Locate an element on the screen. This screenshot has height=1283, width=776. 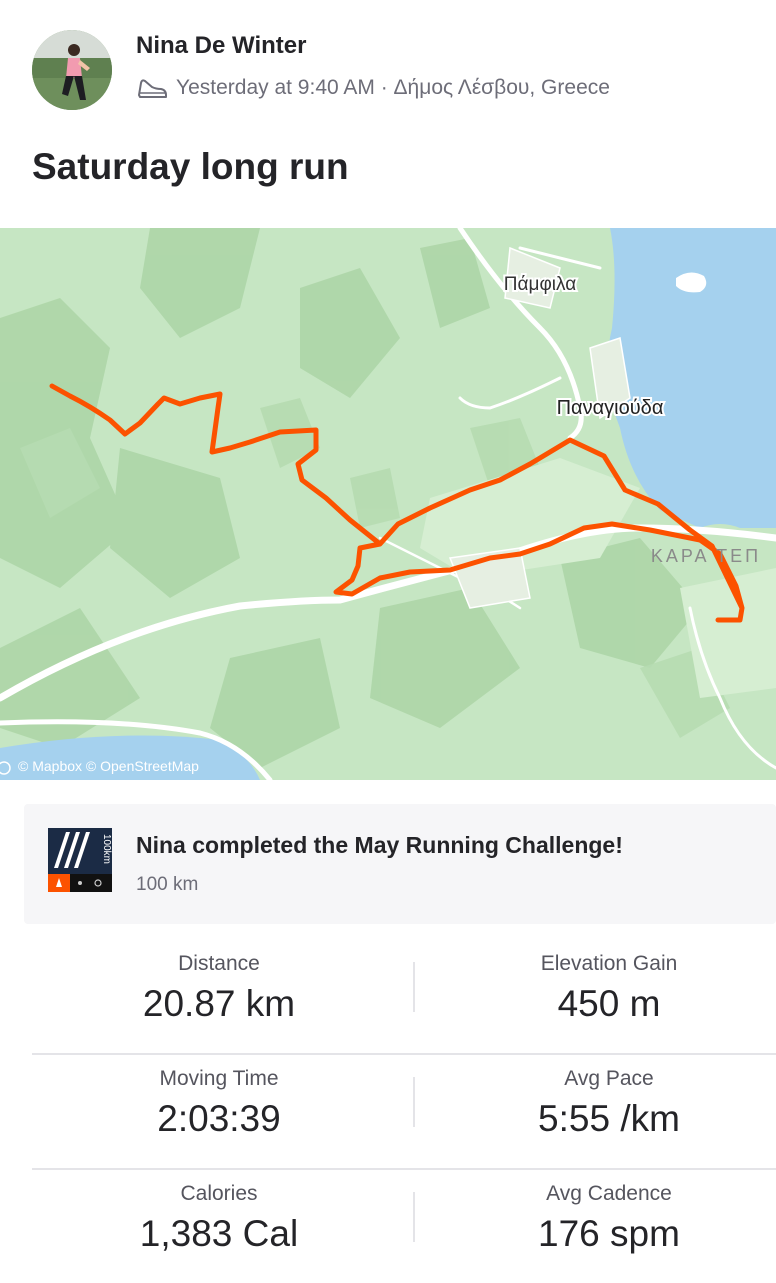
stat-avg-pace: Avg Pace 5:55 /km is located at coordinates (595, 1104).